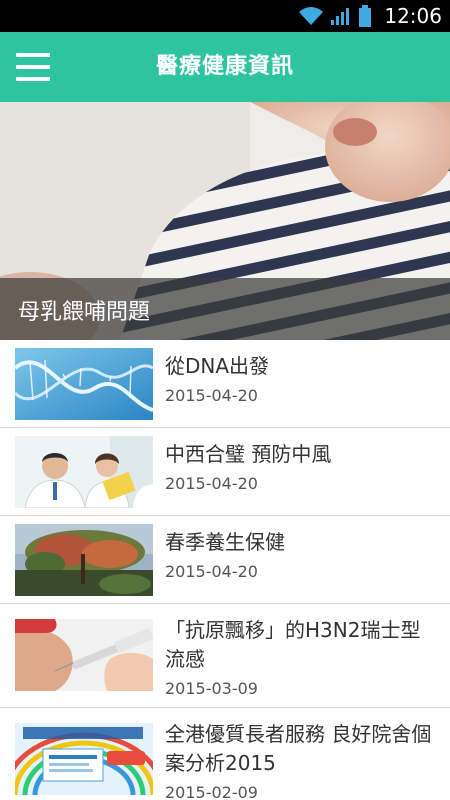 The image size is (450, 800). I want to click on doctors-image, so click(84, 472).